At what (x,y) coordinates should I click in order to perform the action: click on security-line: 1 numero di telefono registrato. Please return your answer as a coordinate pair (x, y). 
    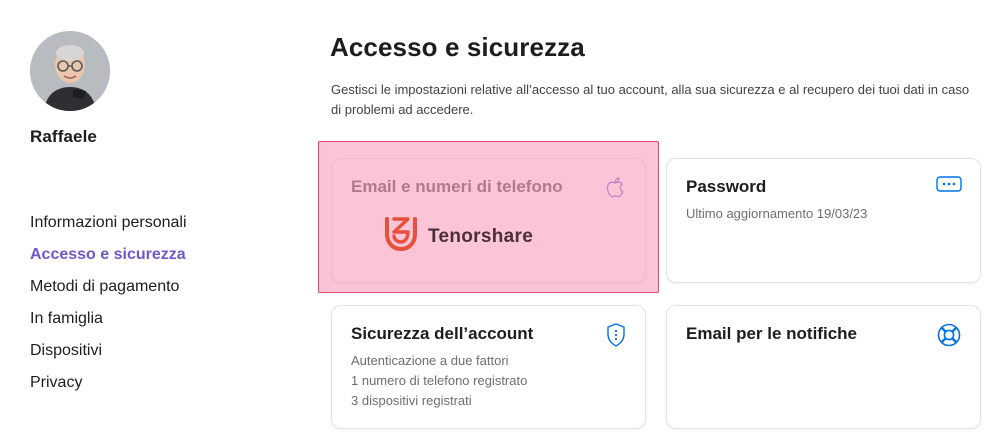
    Looking at the image, I should click on (439, 380).